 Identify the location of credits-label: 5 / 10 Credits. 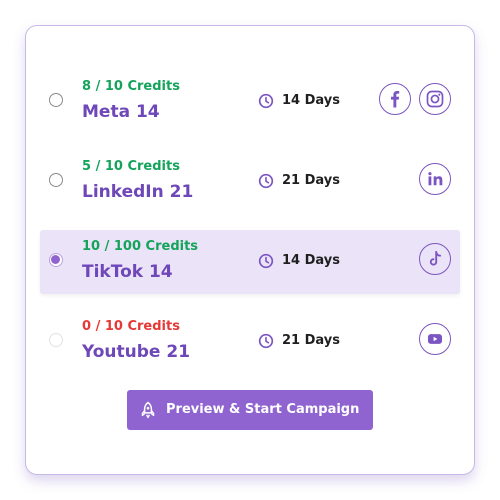
(131, 166).